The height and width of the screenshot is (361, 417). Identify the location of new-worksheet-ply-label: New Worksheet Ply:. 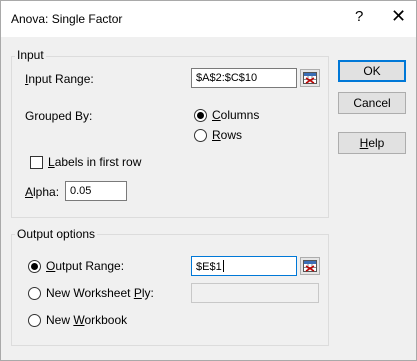
(100, 293).